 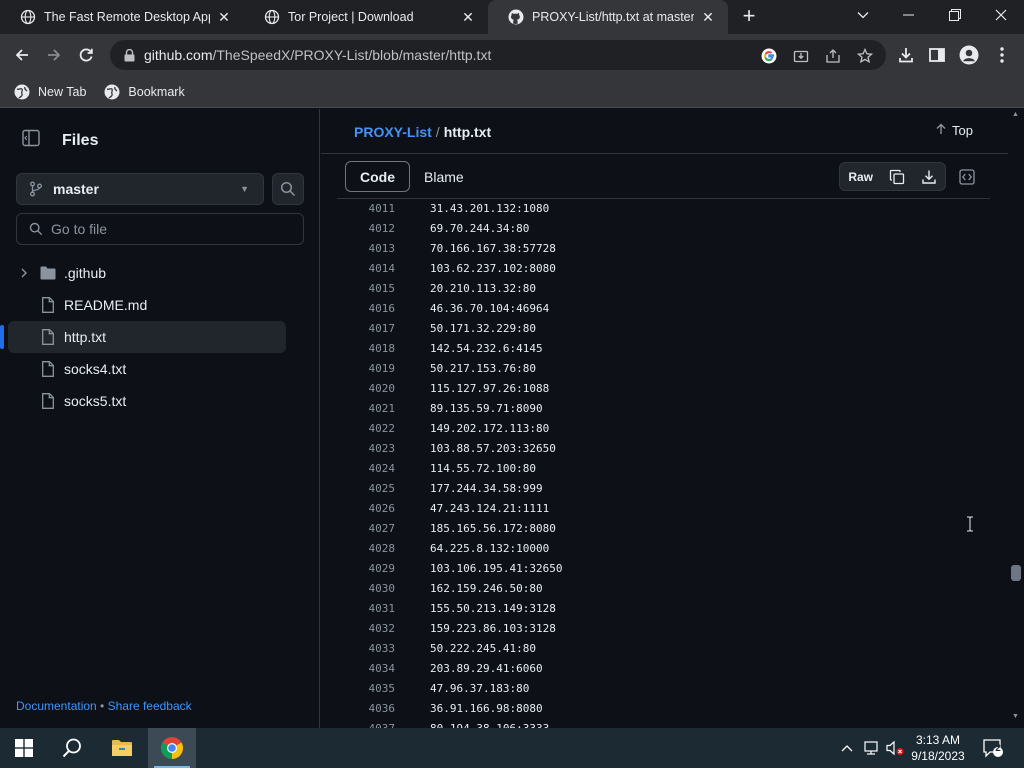 I want to click on bookmark-second: Bookmark, so click(x=144, y=92).